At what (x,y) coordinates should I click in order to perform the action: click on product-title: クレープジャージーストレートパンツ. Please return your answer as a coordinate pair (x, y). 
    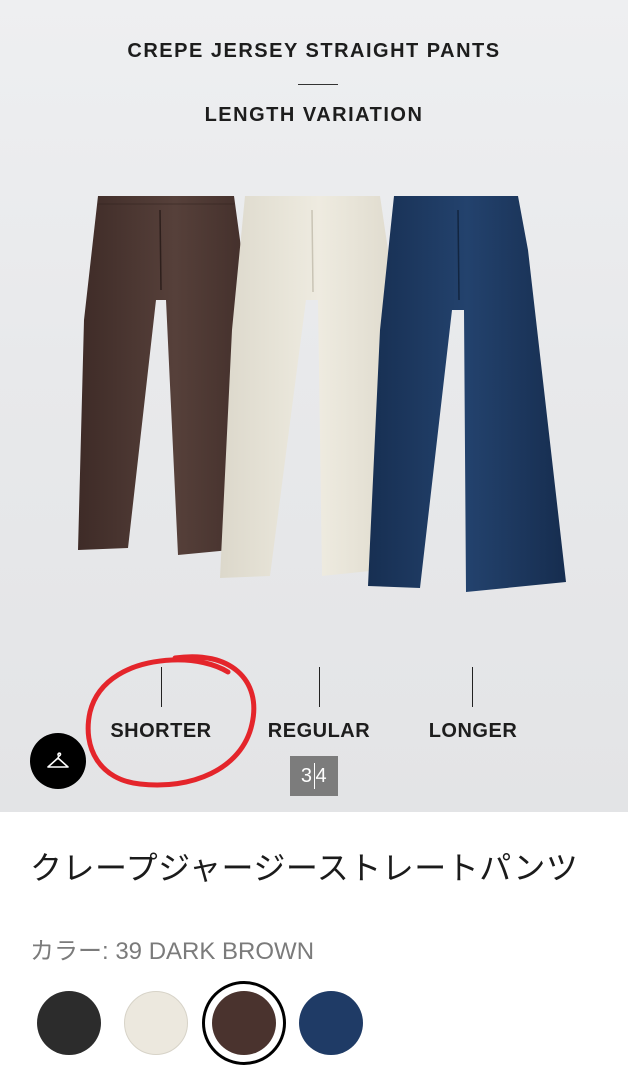
    Looking at the image, I should click on (304, 868).